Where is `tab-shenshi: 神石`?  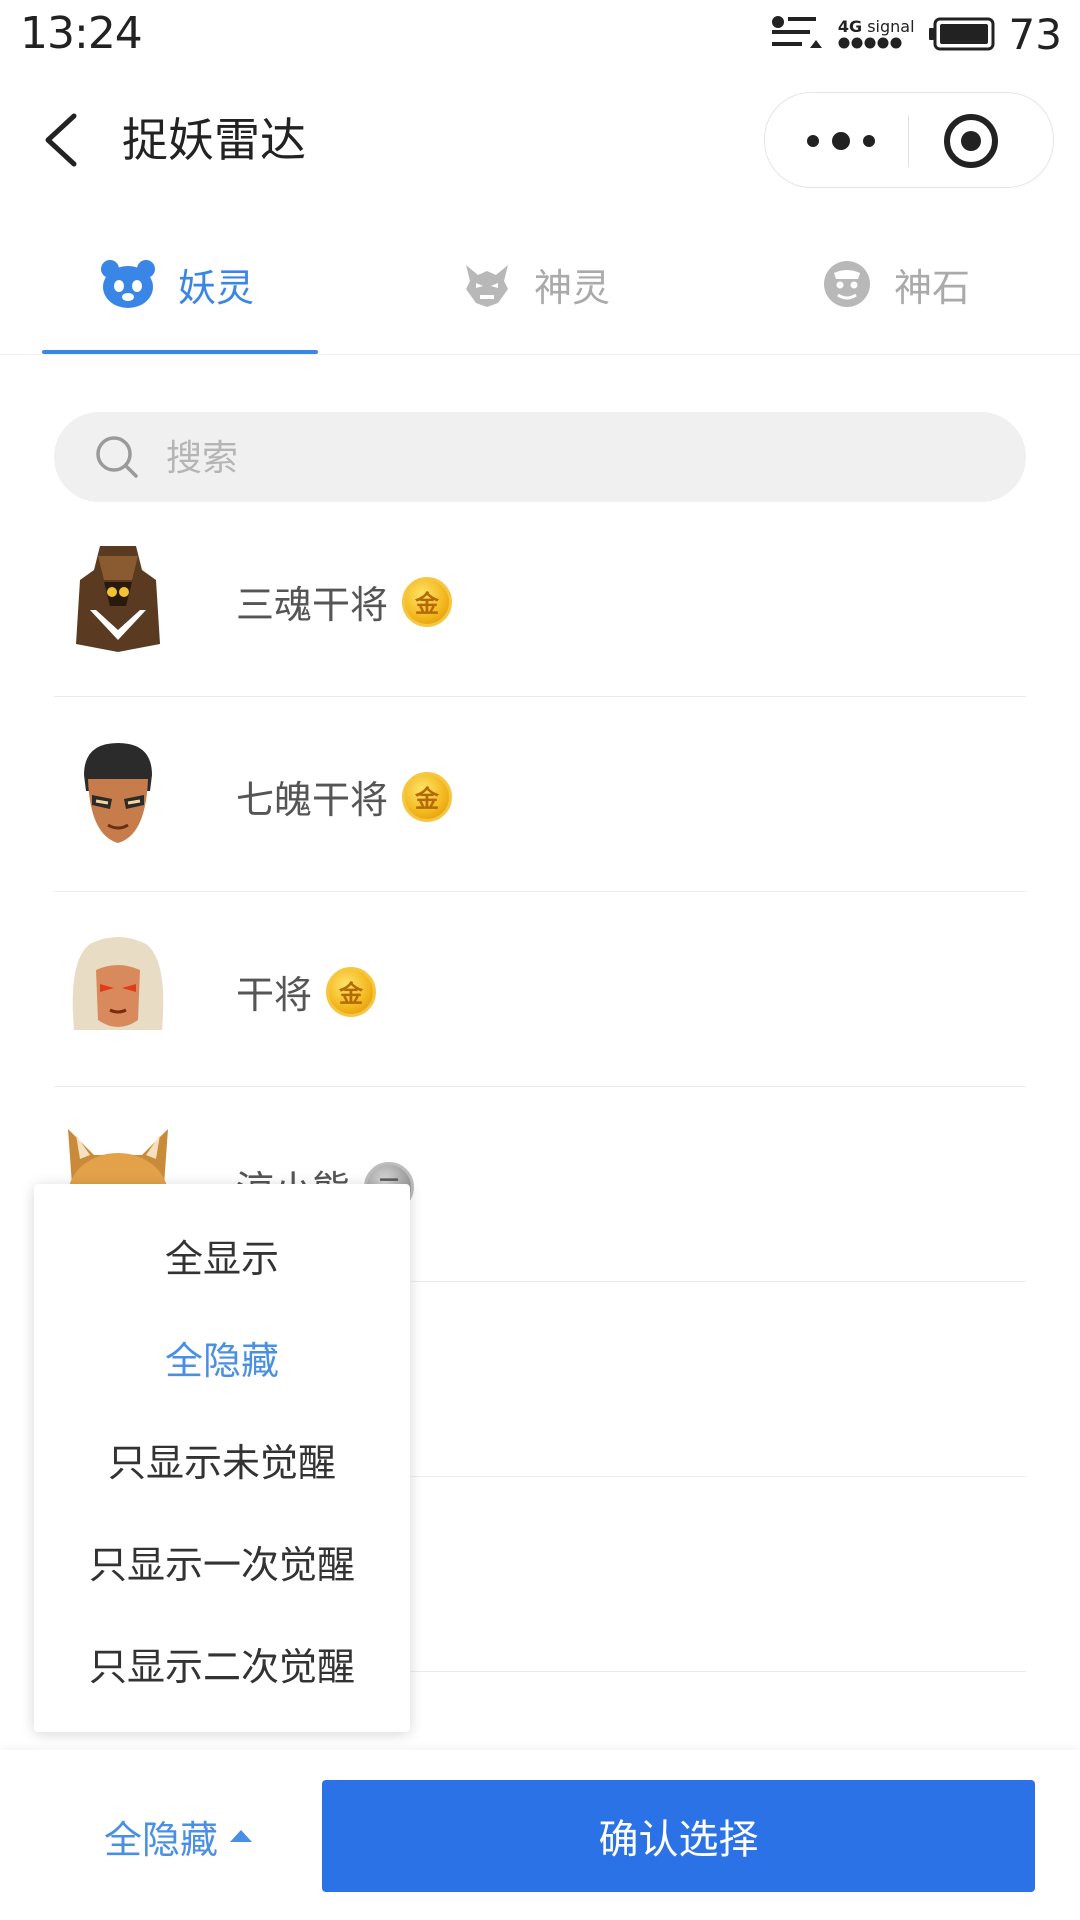 tab-shenshi: 神石 is located at coordinates (896, 284).